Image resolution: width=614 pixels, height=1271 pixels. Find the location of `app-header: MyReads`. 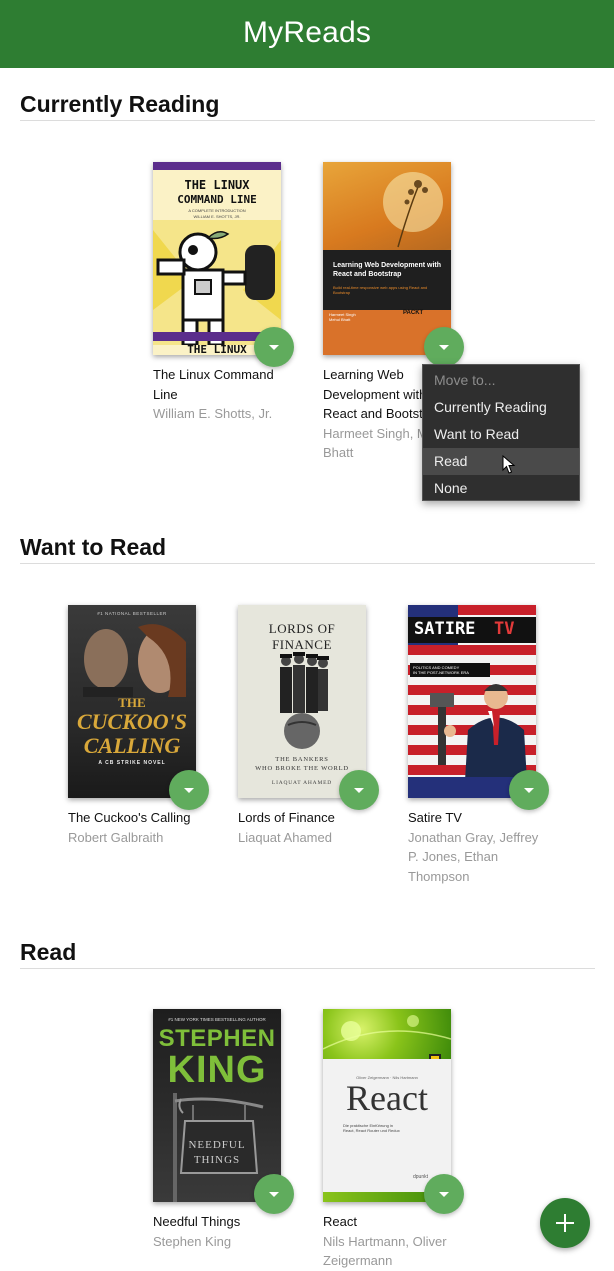

app-header: MyReads is located at coordinates (307, 34).